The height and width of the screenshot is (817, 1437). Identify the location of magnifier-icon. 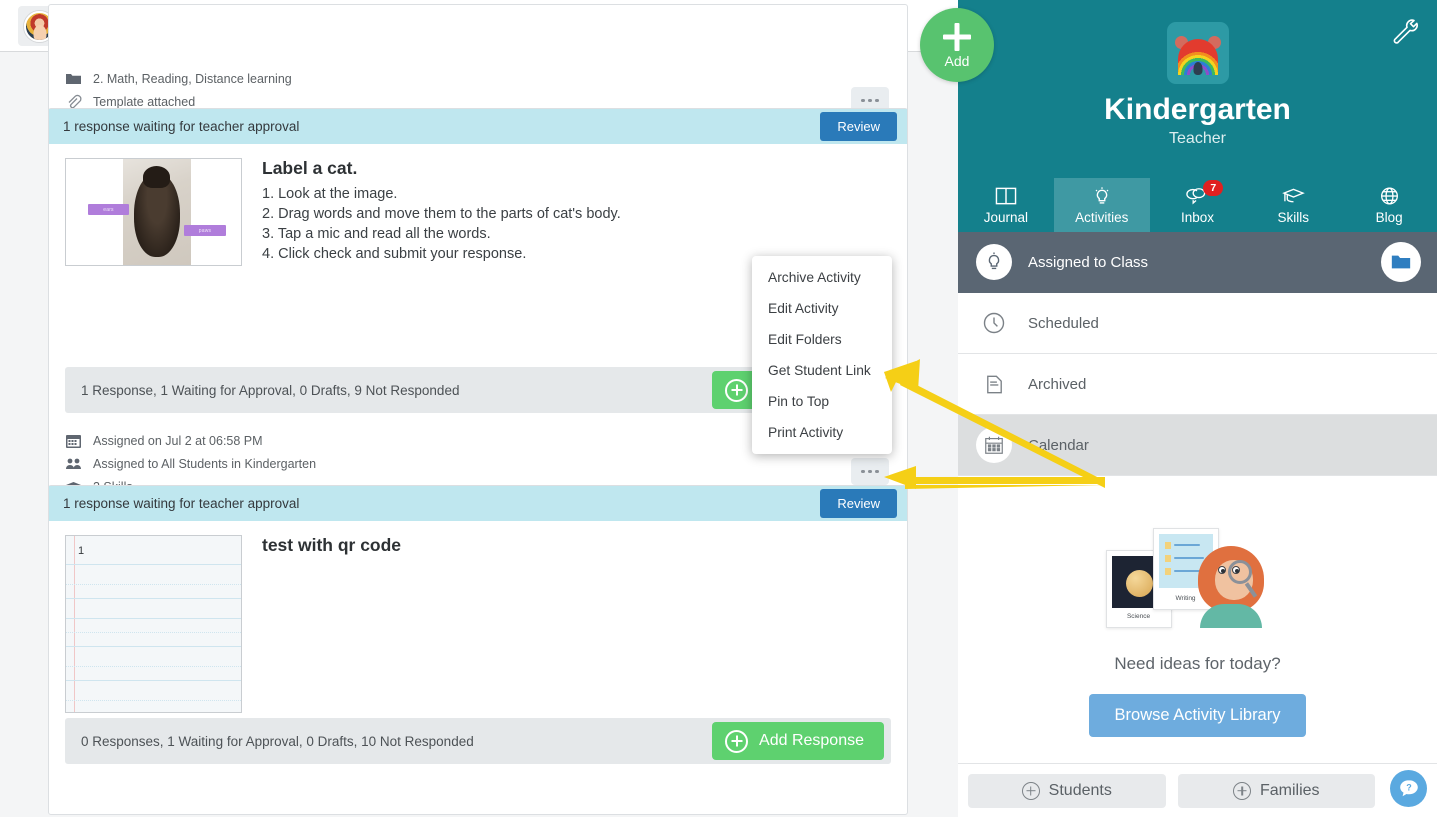
(1239, 572).